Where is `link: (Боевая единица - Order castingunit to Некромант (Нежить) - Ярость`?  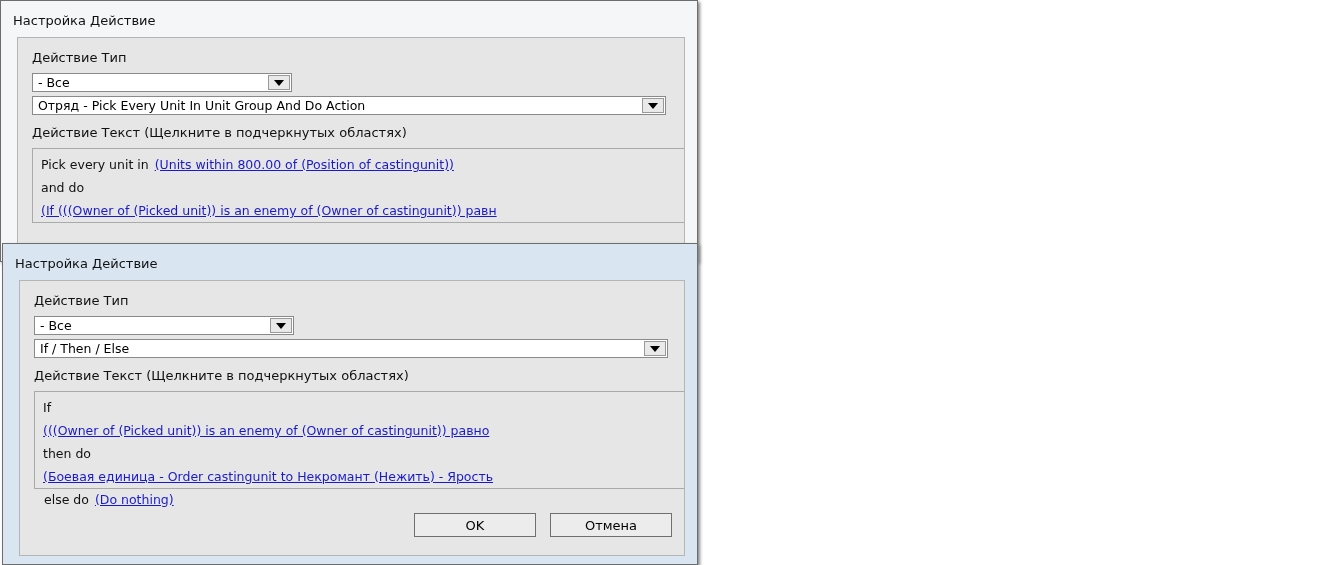
link: (Боевая единица - Order castingunit to Некромант (Нежить) - Ярость is located at coordinates (268, 476).